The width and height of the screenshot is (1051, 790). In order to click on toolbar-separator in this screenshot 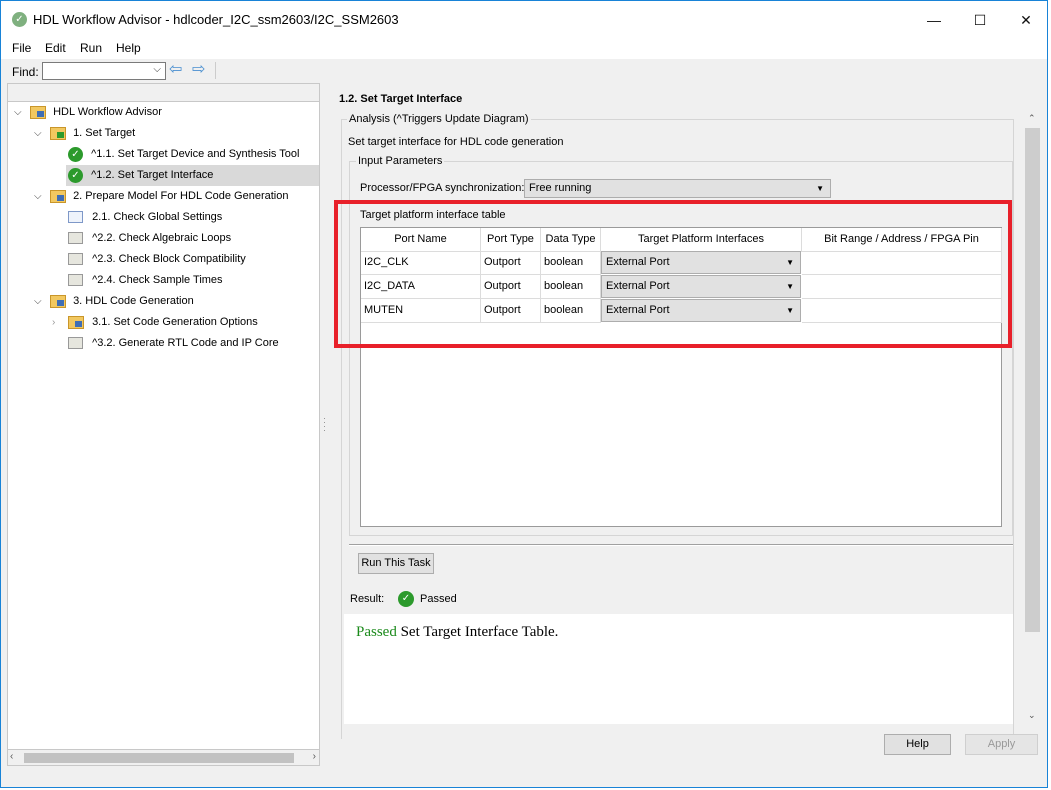, I will do `click(215, 70)`.